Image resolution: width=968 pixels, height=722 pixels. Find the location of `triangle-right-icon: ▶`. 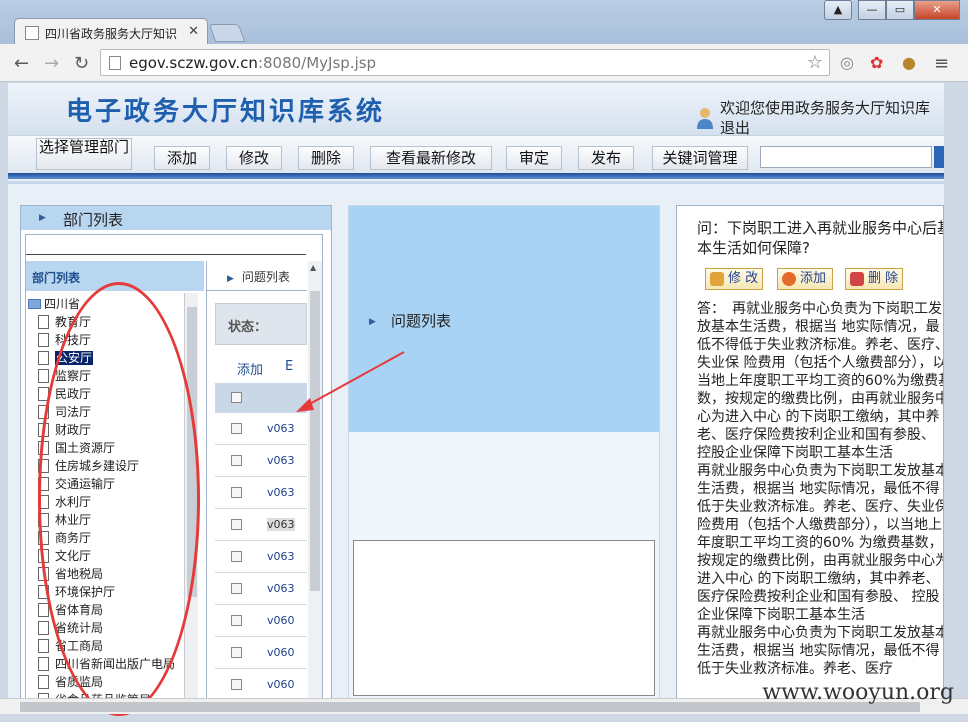

triangle-right-icon: ▶ is located at coordinates (230, 279).